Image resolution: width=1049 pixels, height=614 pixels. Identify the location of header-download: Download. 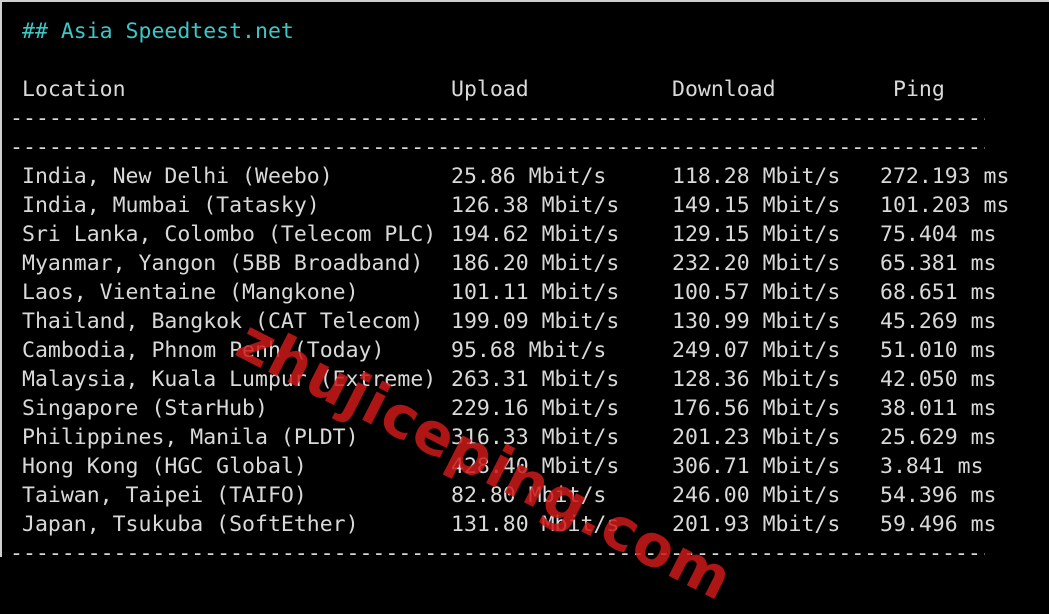
(724, 89).